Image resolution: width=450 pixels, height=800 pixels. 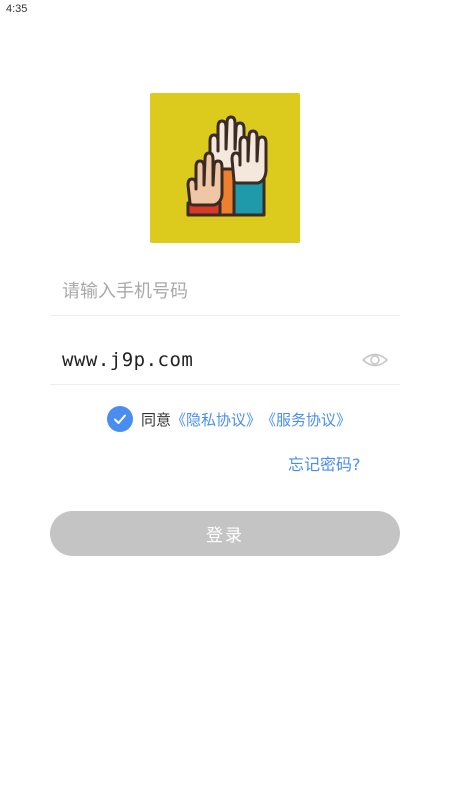 I want to click on eye-icon, so click(x=375, y=360).